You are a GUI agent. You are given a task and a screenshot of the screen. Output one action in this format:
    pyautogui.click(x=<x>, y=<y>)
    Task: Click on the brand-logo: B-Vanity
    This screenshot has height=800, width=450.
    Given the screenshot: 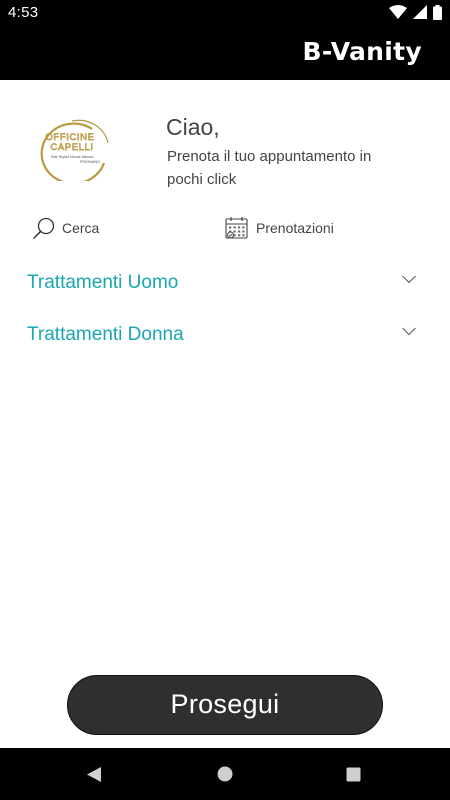 What is the action you would take?
    pyautogui.click(x=362, y=51)
    